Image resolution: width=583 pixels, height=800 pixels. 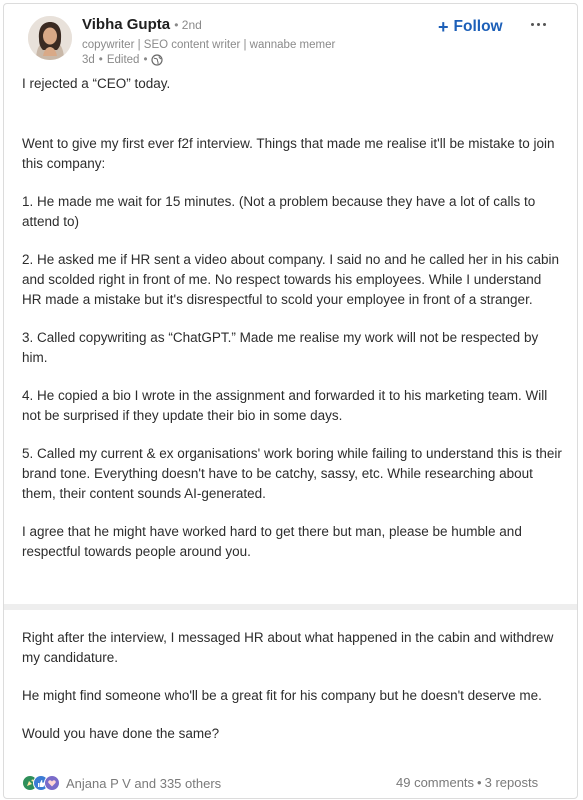 I want to click on avatar, so click(x=50, y=38).